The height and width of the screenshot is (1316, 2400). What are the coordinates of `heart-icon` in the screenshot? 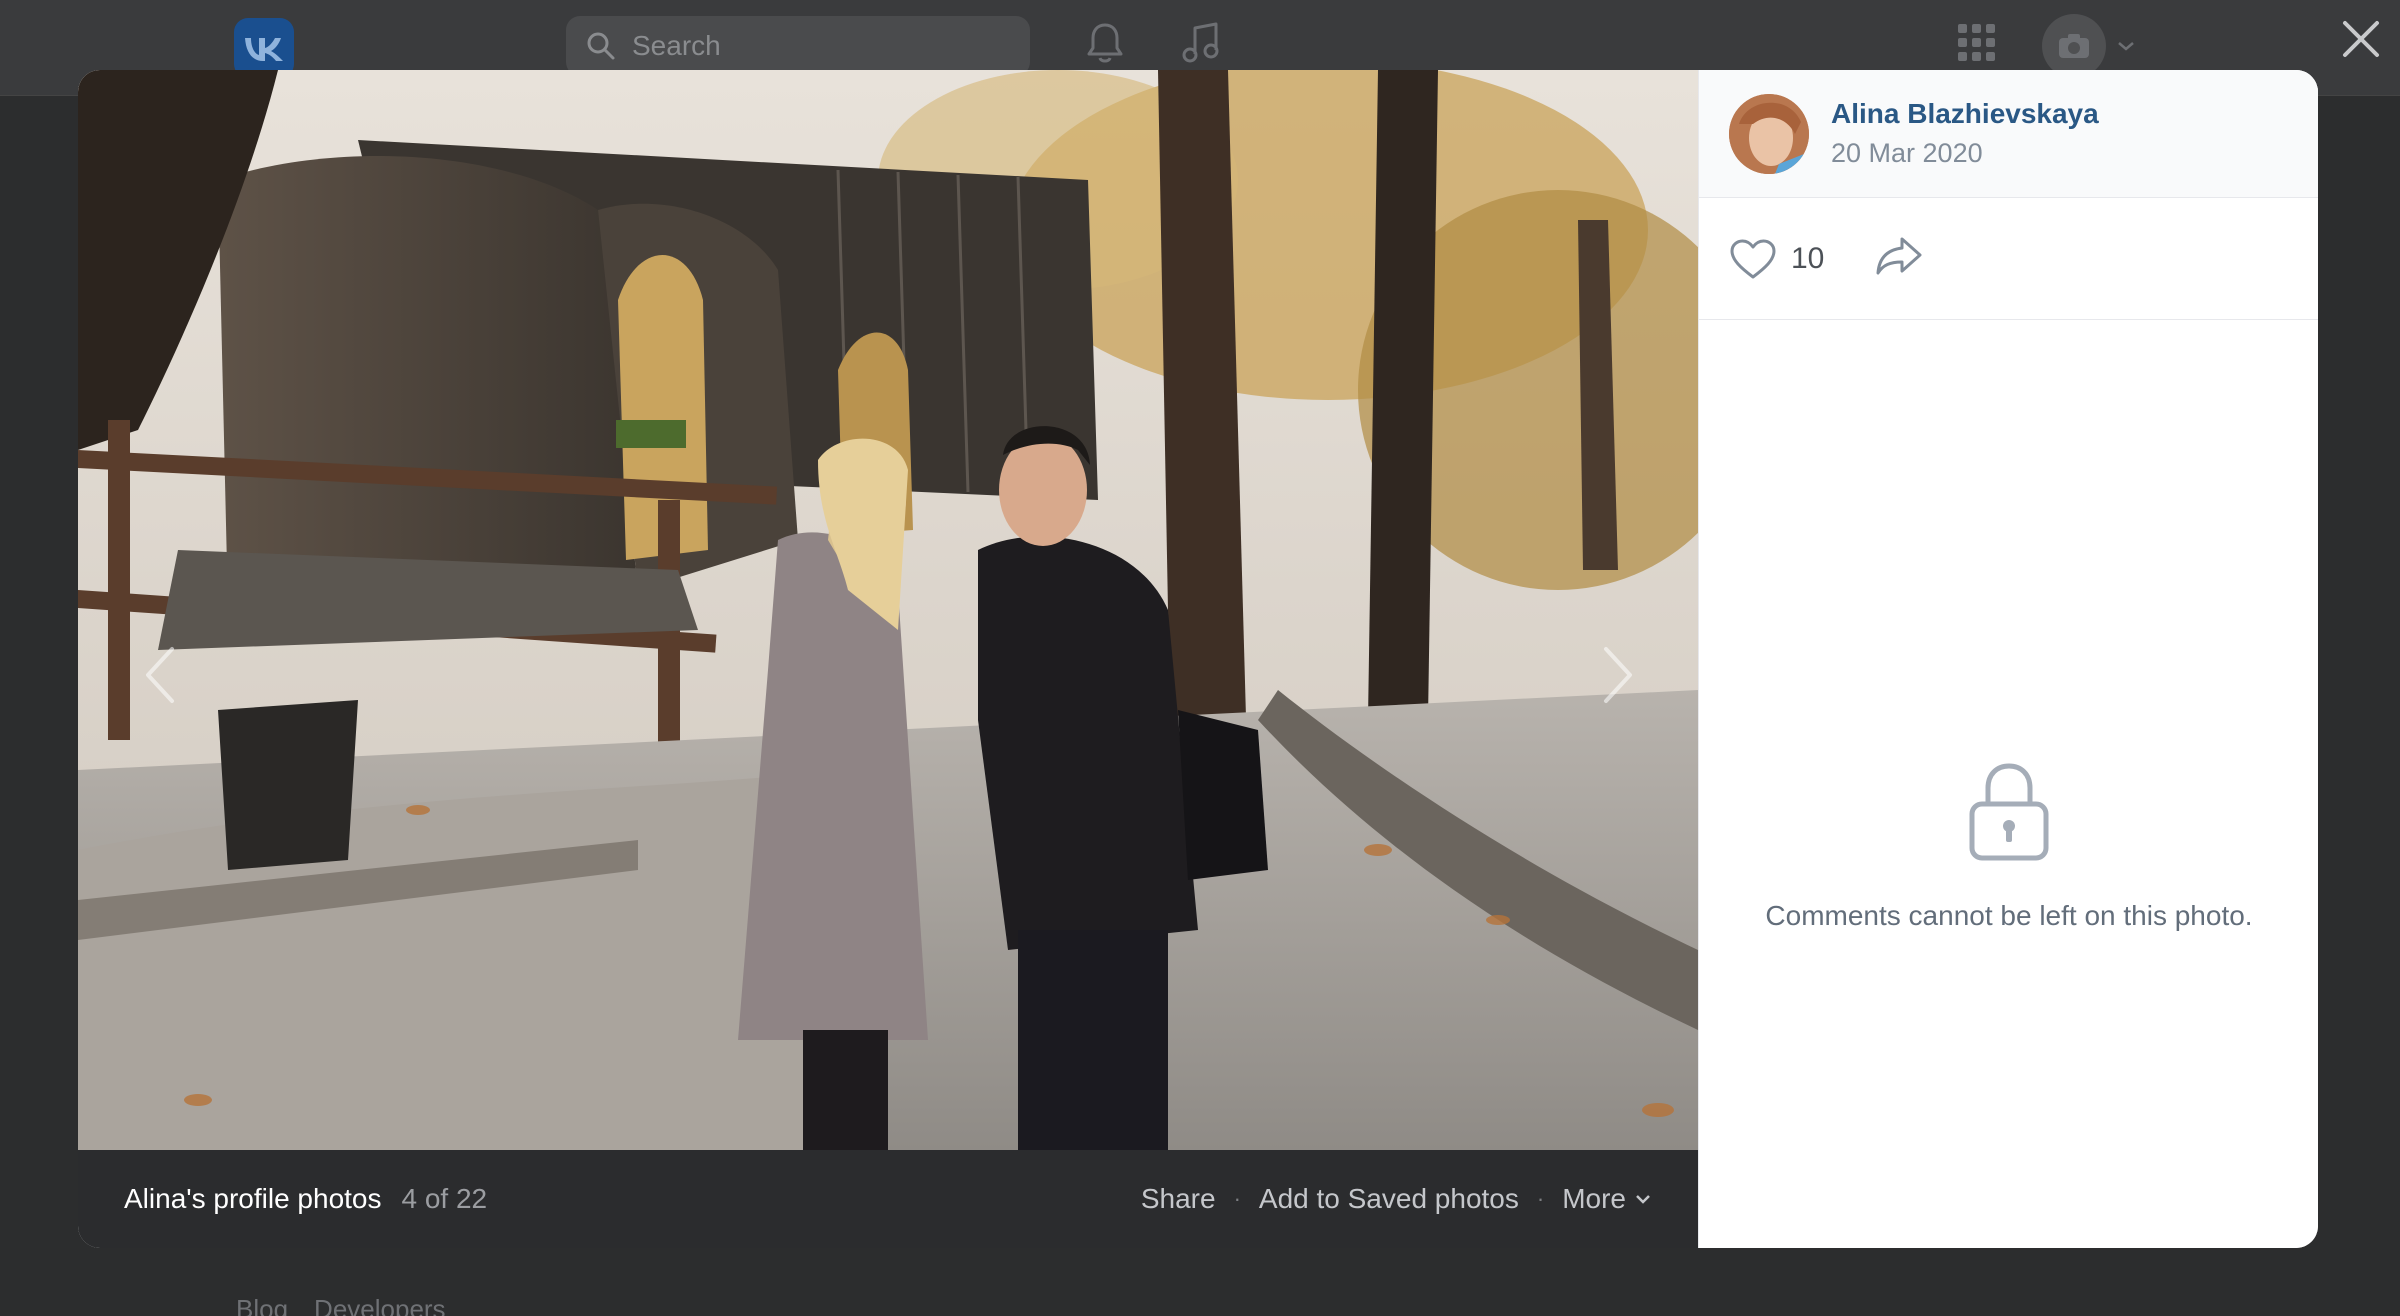 It's located at (1753, 258).